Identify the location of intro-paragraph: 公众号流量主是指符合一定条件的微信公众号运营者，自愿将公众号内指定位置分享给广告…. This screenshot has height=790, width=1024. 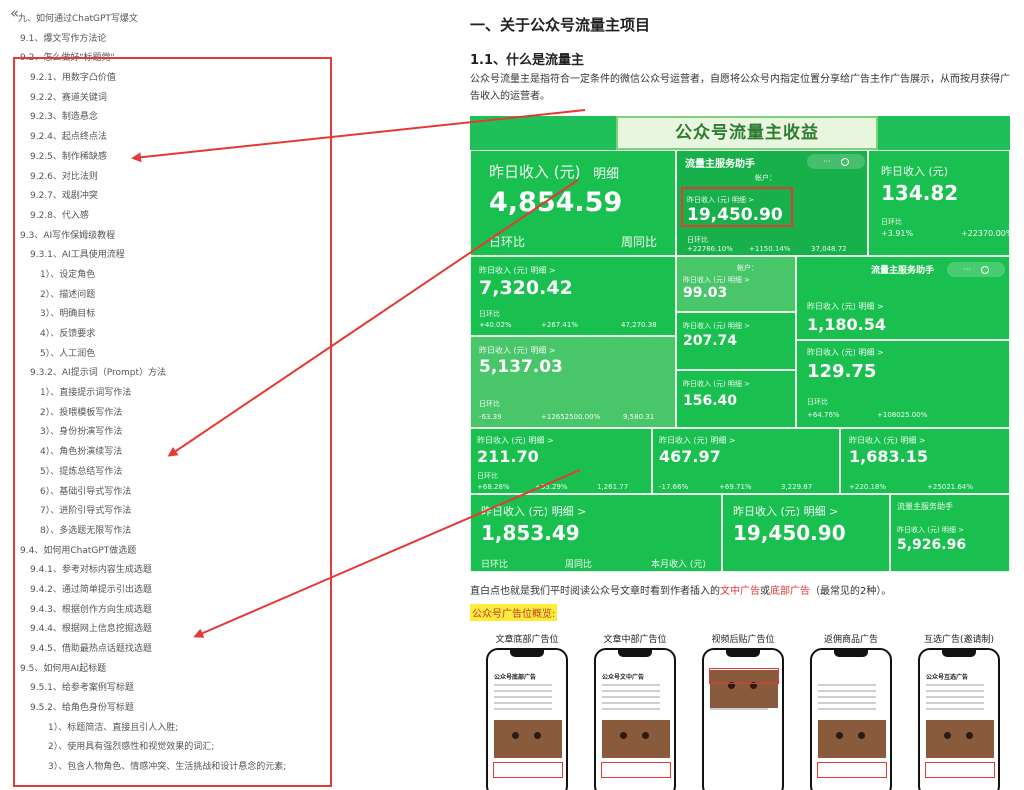
(740, 88).